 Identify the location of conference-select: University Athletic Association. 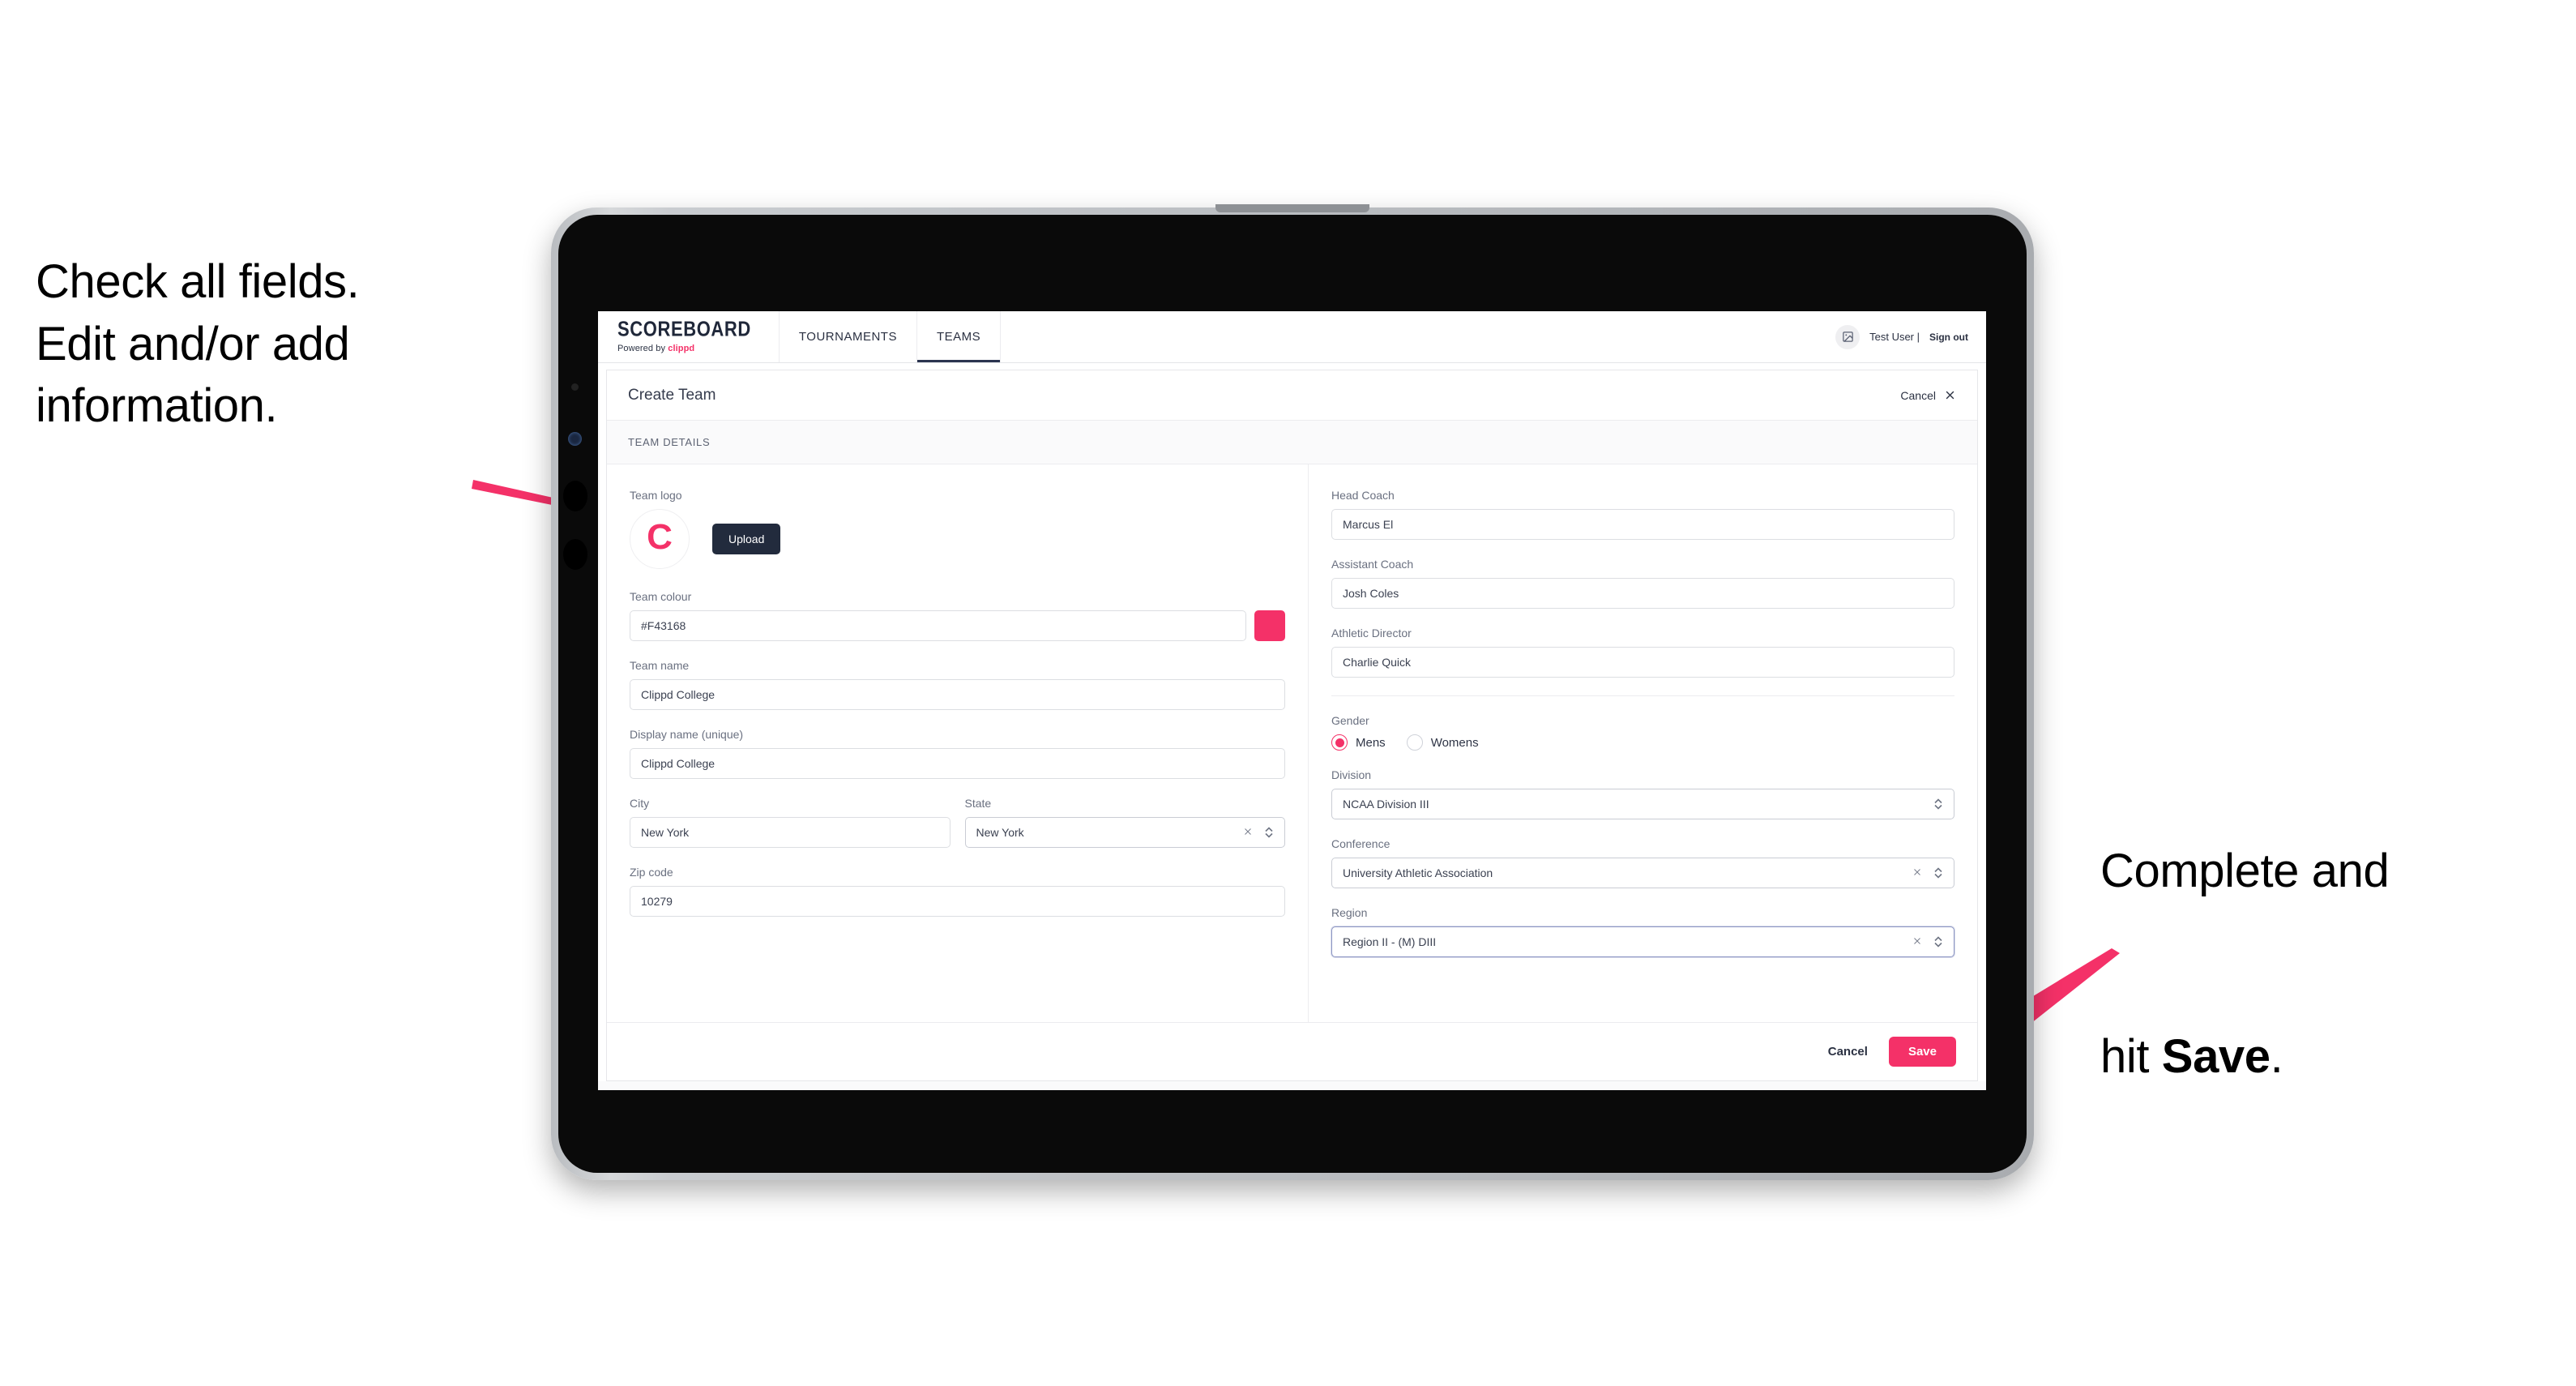
(1642, 873).